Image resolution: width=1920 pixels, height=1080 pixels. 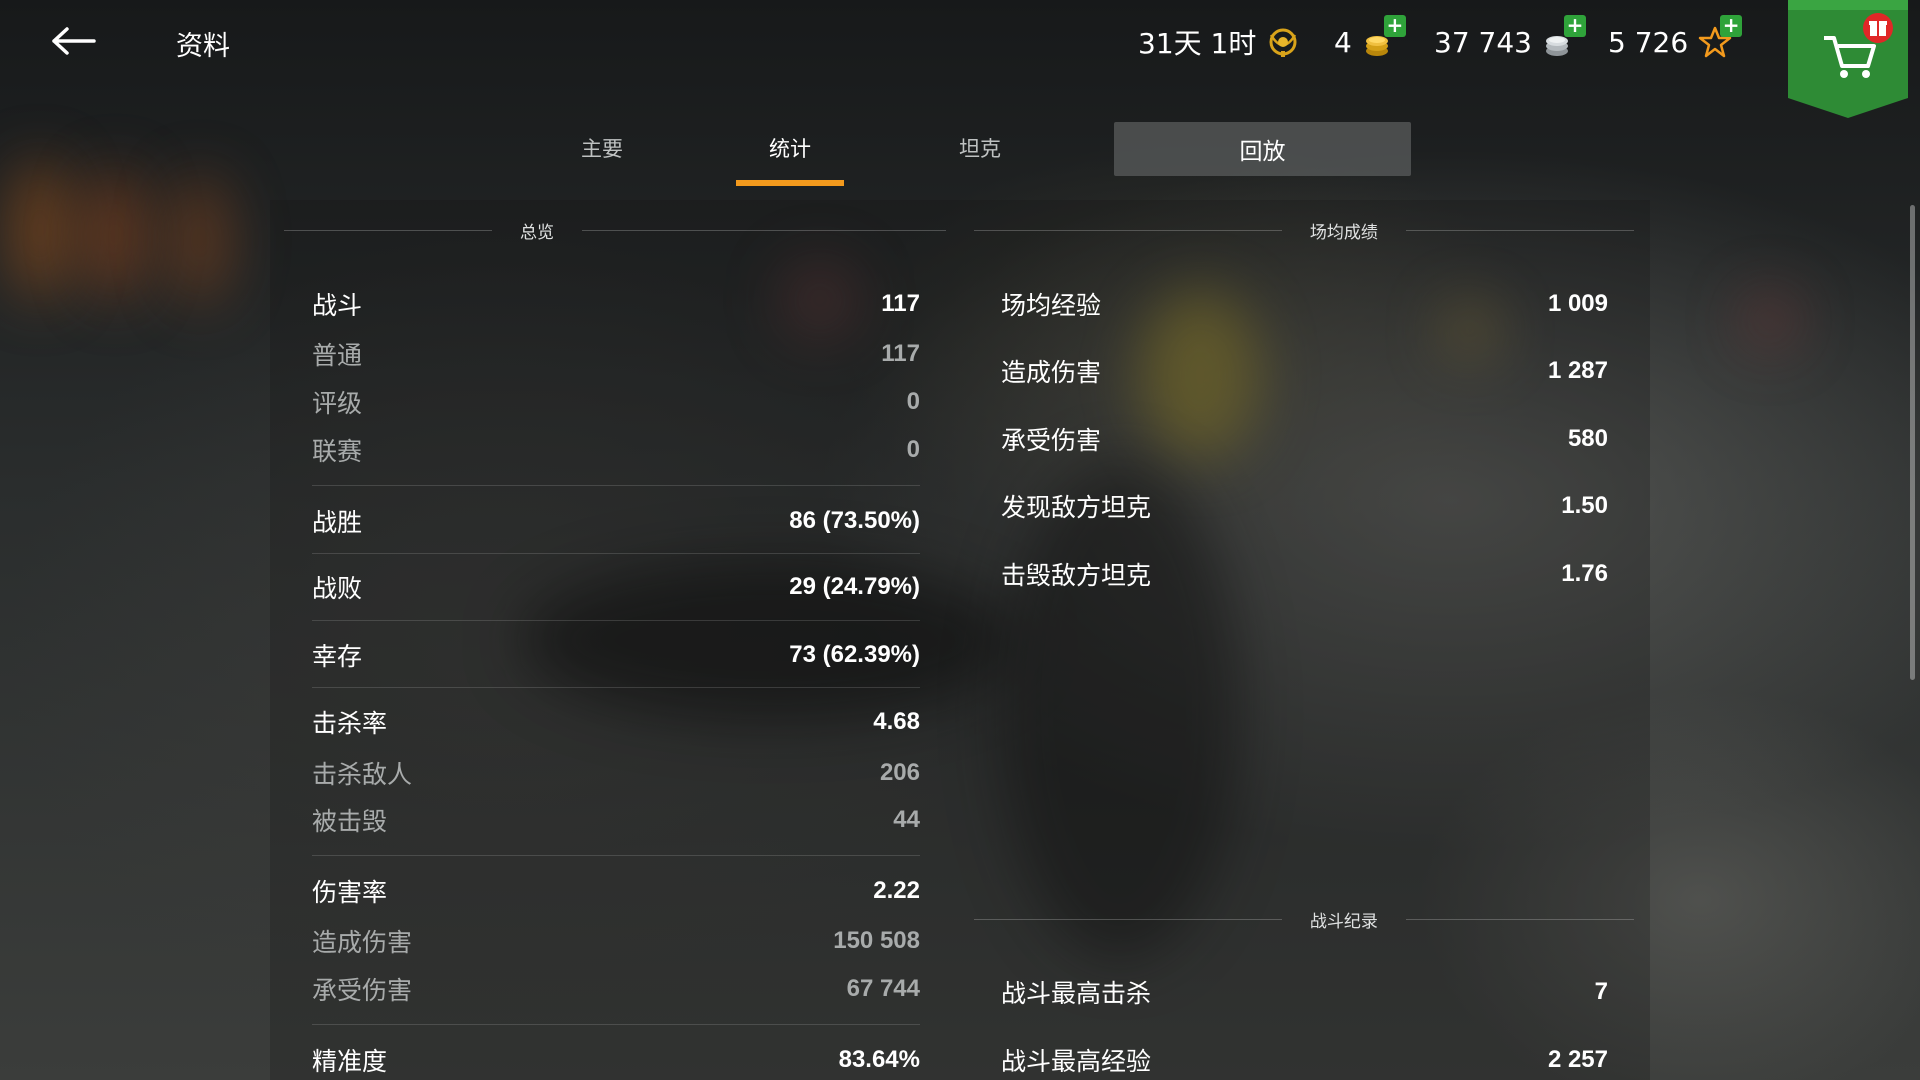 I want to click on avg-row-damage-dealt: 造成伤害 1 287, so click(x=1304, y=371).